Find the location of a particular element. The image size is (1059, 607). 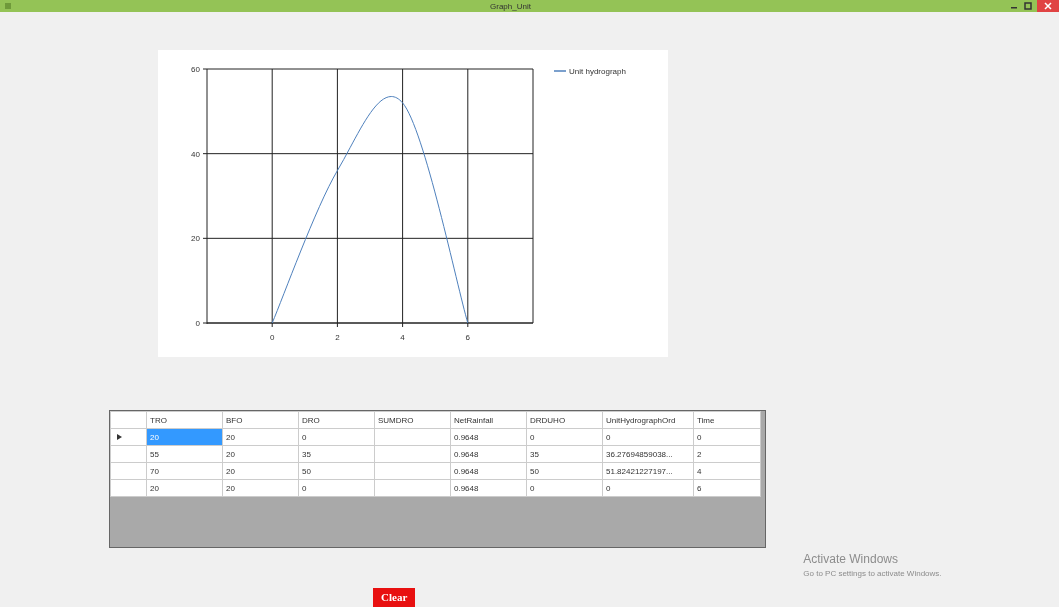

column-header: SUMDRO is located at coordinates (412, 420).